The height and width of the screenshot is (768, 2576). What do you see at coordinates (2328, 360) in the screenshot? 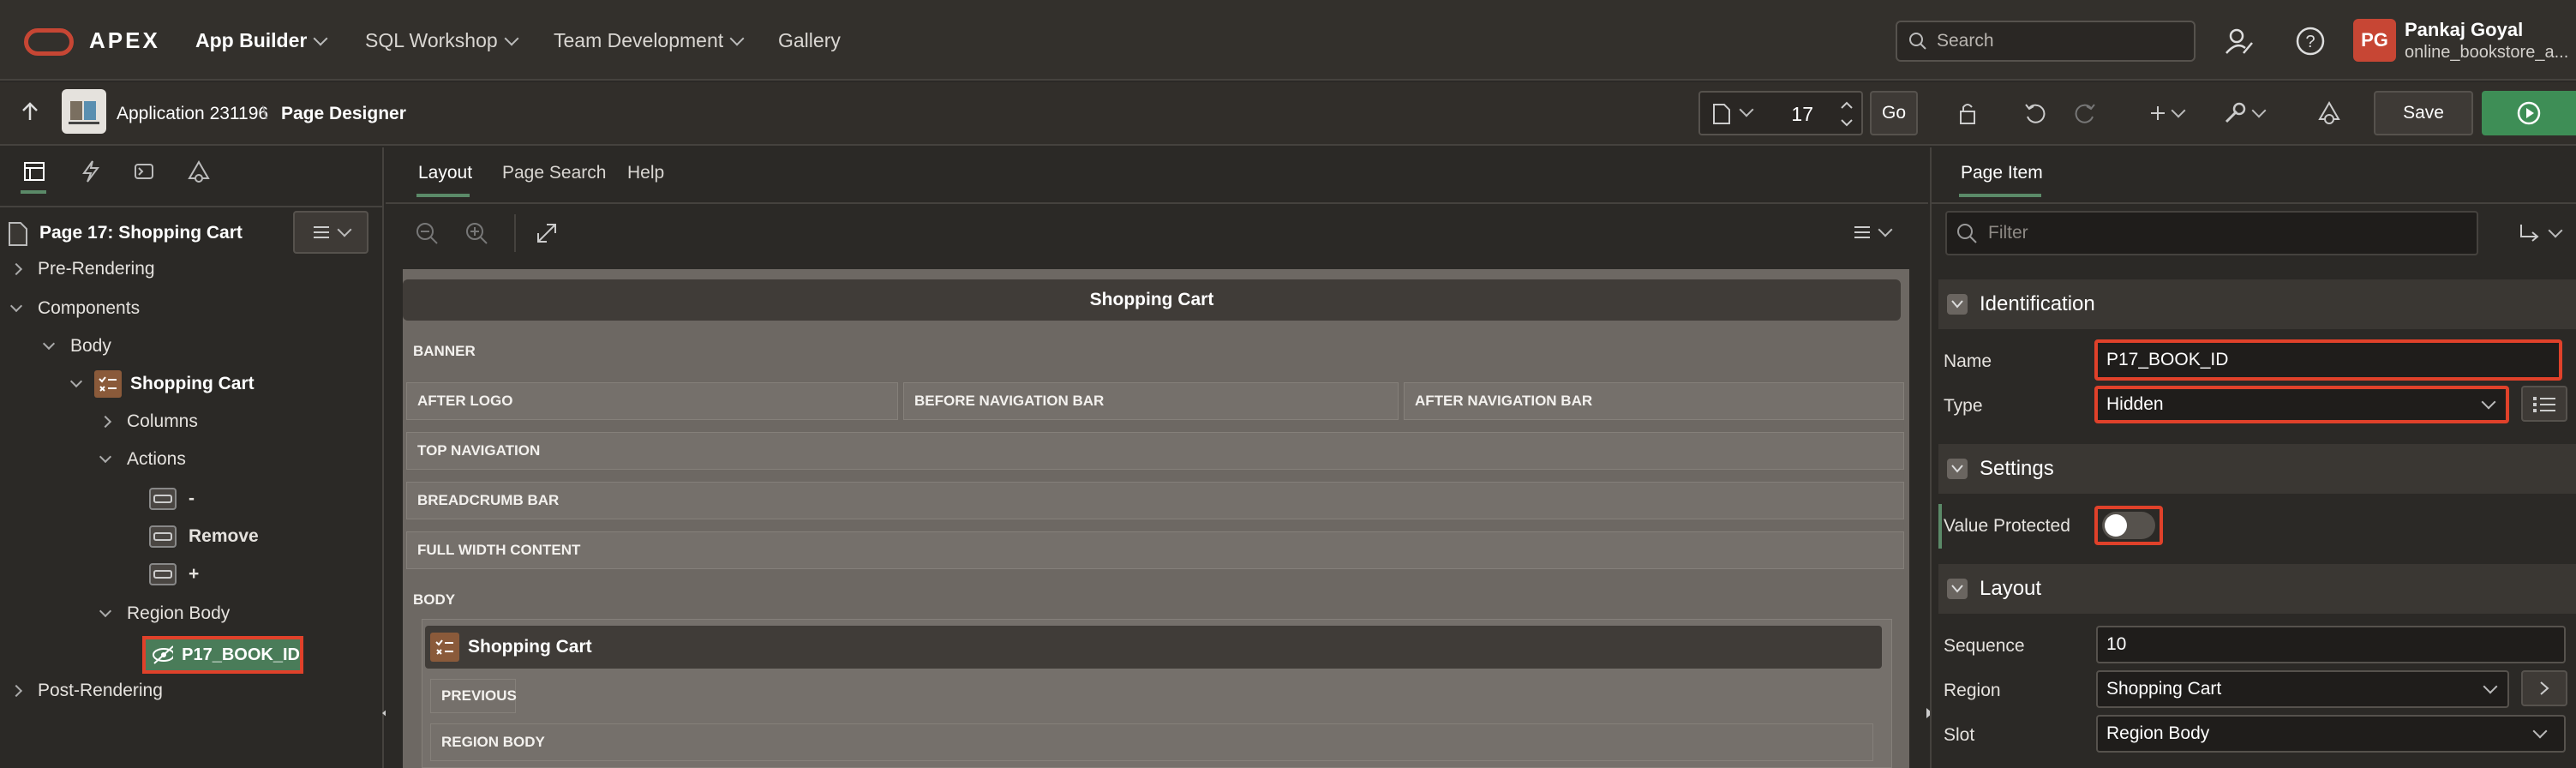
I see `name-field: P17_BOOK_ID` at bounding box center [2328, 360].